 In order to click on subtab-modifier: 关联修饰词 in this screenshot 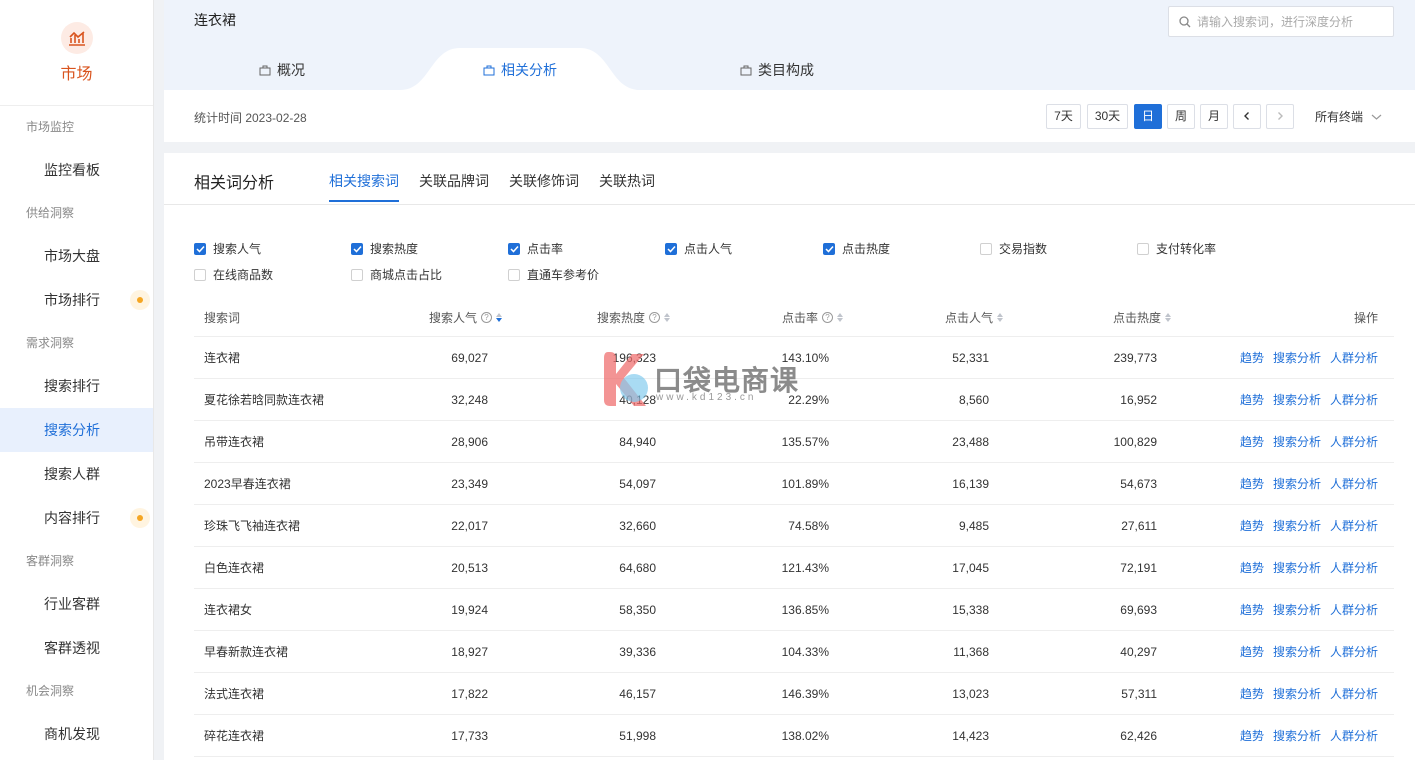, I will do `click(544, 181)`.